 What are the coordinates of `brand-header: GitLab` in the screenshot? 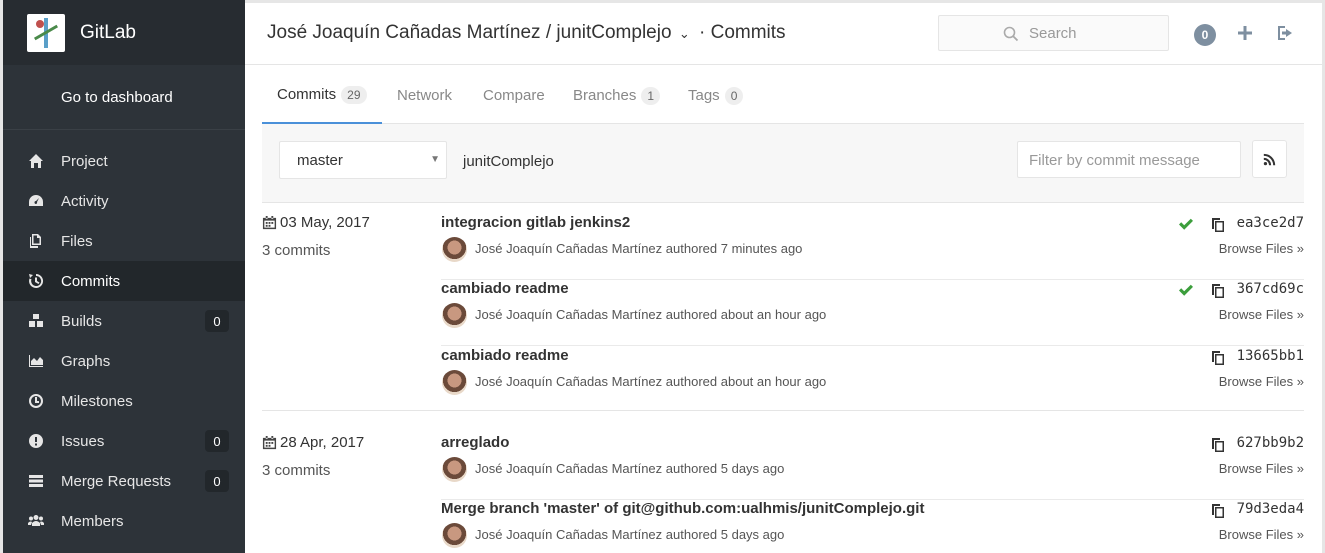 It's located at (124, 32).